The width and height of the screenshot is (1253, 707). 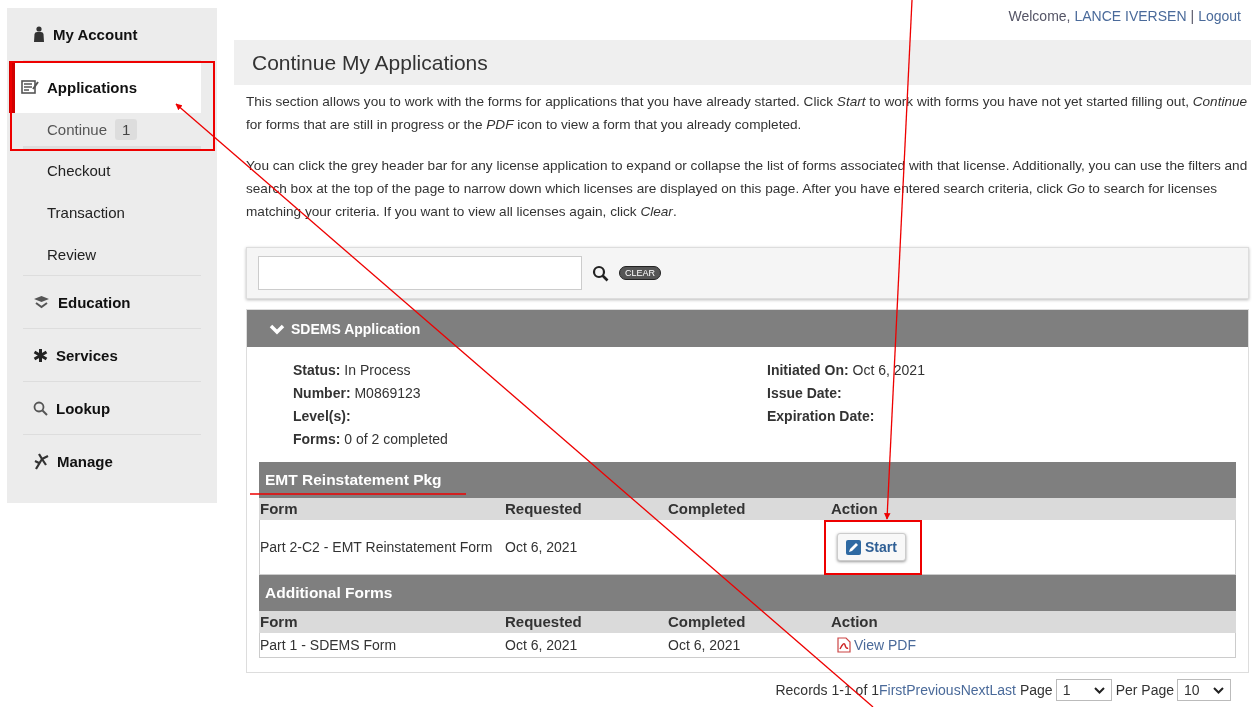 I want to click on view-pdf-link: View PDF, so click(x=885, y=645).